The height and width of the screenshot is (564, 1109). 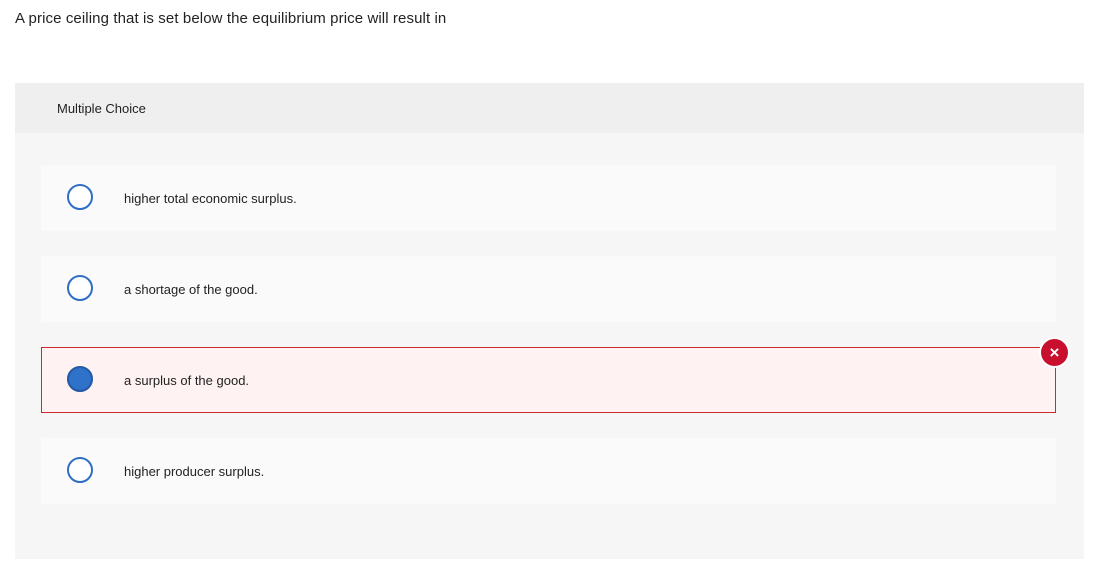 What do you see at coordinates (194, 471) in the screenshot?
I see `answer-option-label: higher producer surplus.` at bounding box center [194, 471].